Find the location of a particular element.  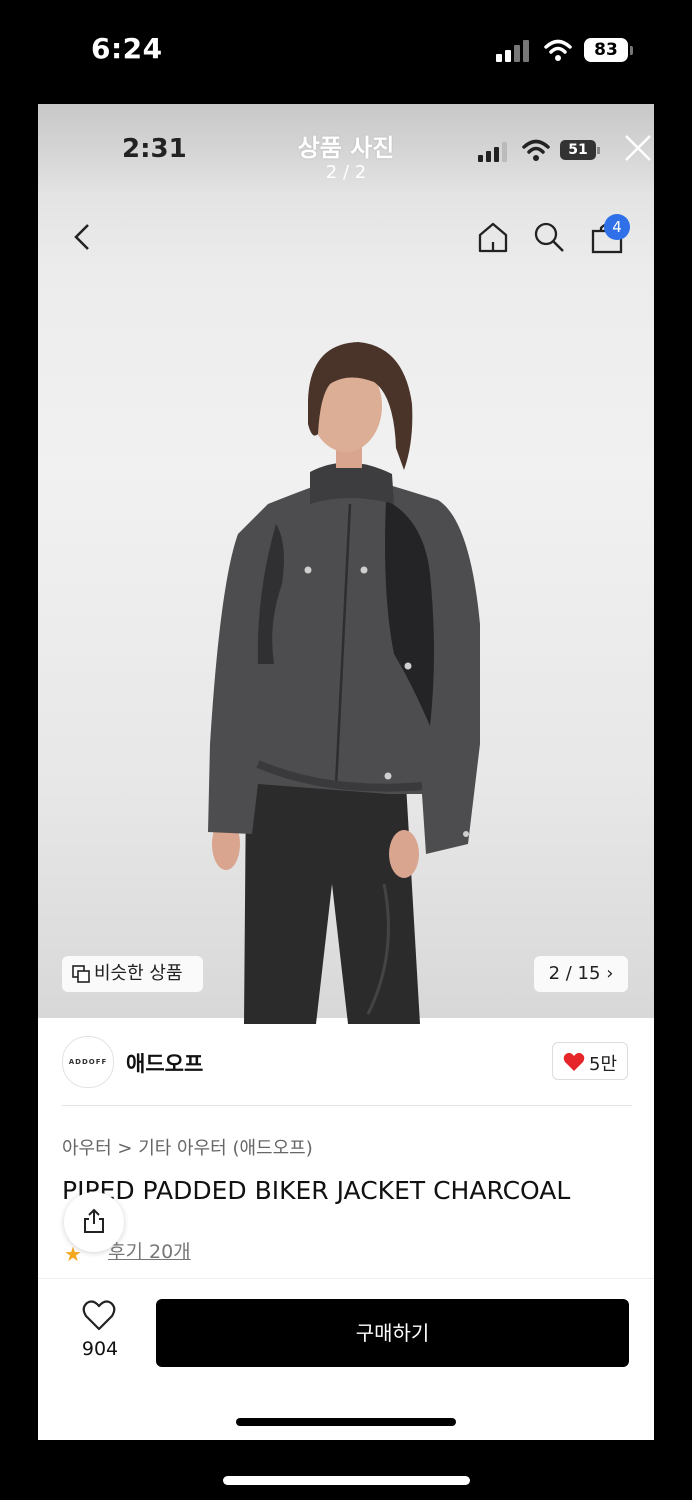

gallery-page-text: 2 / 15 is located at coordinates (574, 973).